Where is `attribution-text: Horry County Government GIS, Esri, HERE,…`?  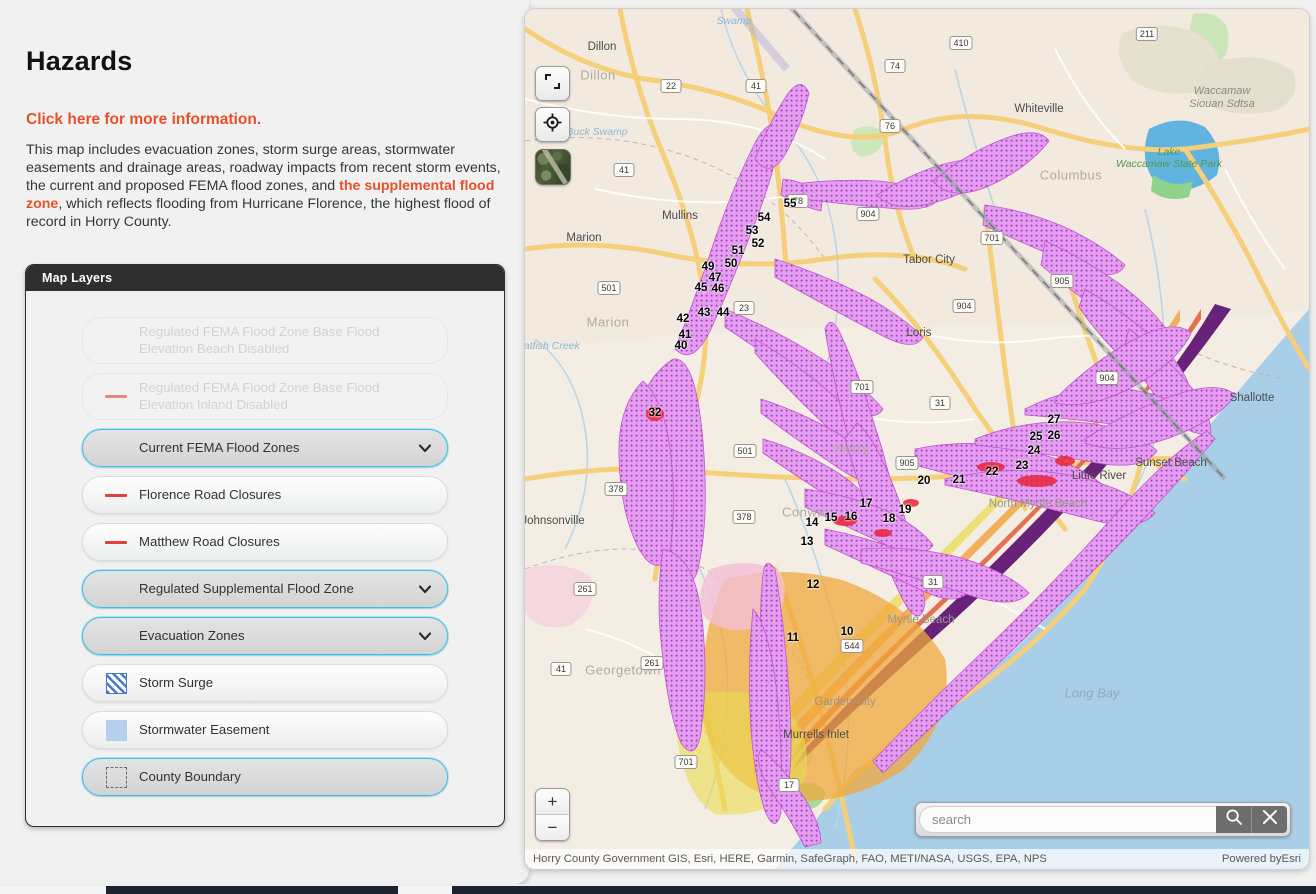
attribution-text: Horry County Government GIS, Esri, HERE,… is located at coordinates (790, 859).